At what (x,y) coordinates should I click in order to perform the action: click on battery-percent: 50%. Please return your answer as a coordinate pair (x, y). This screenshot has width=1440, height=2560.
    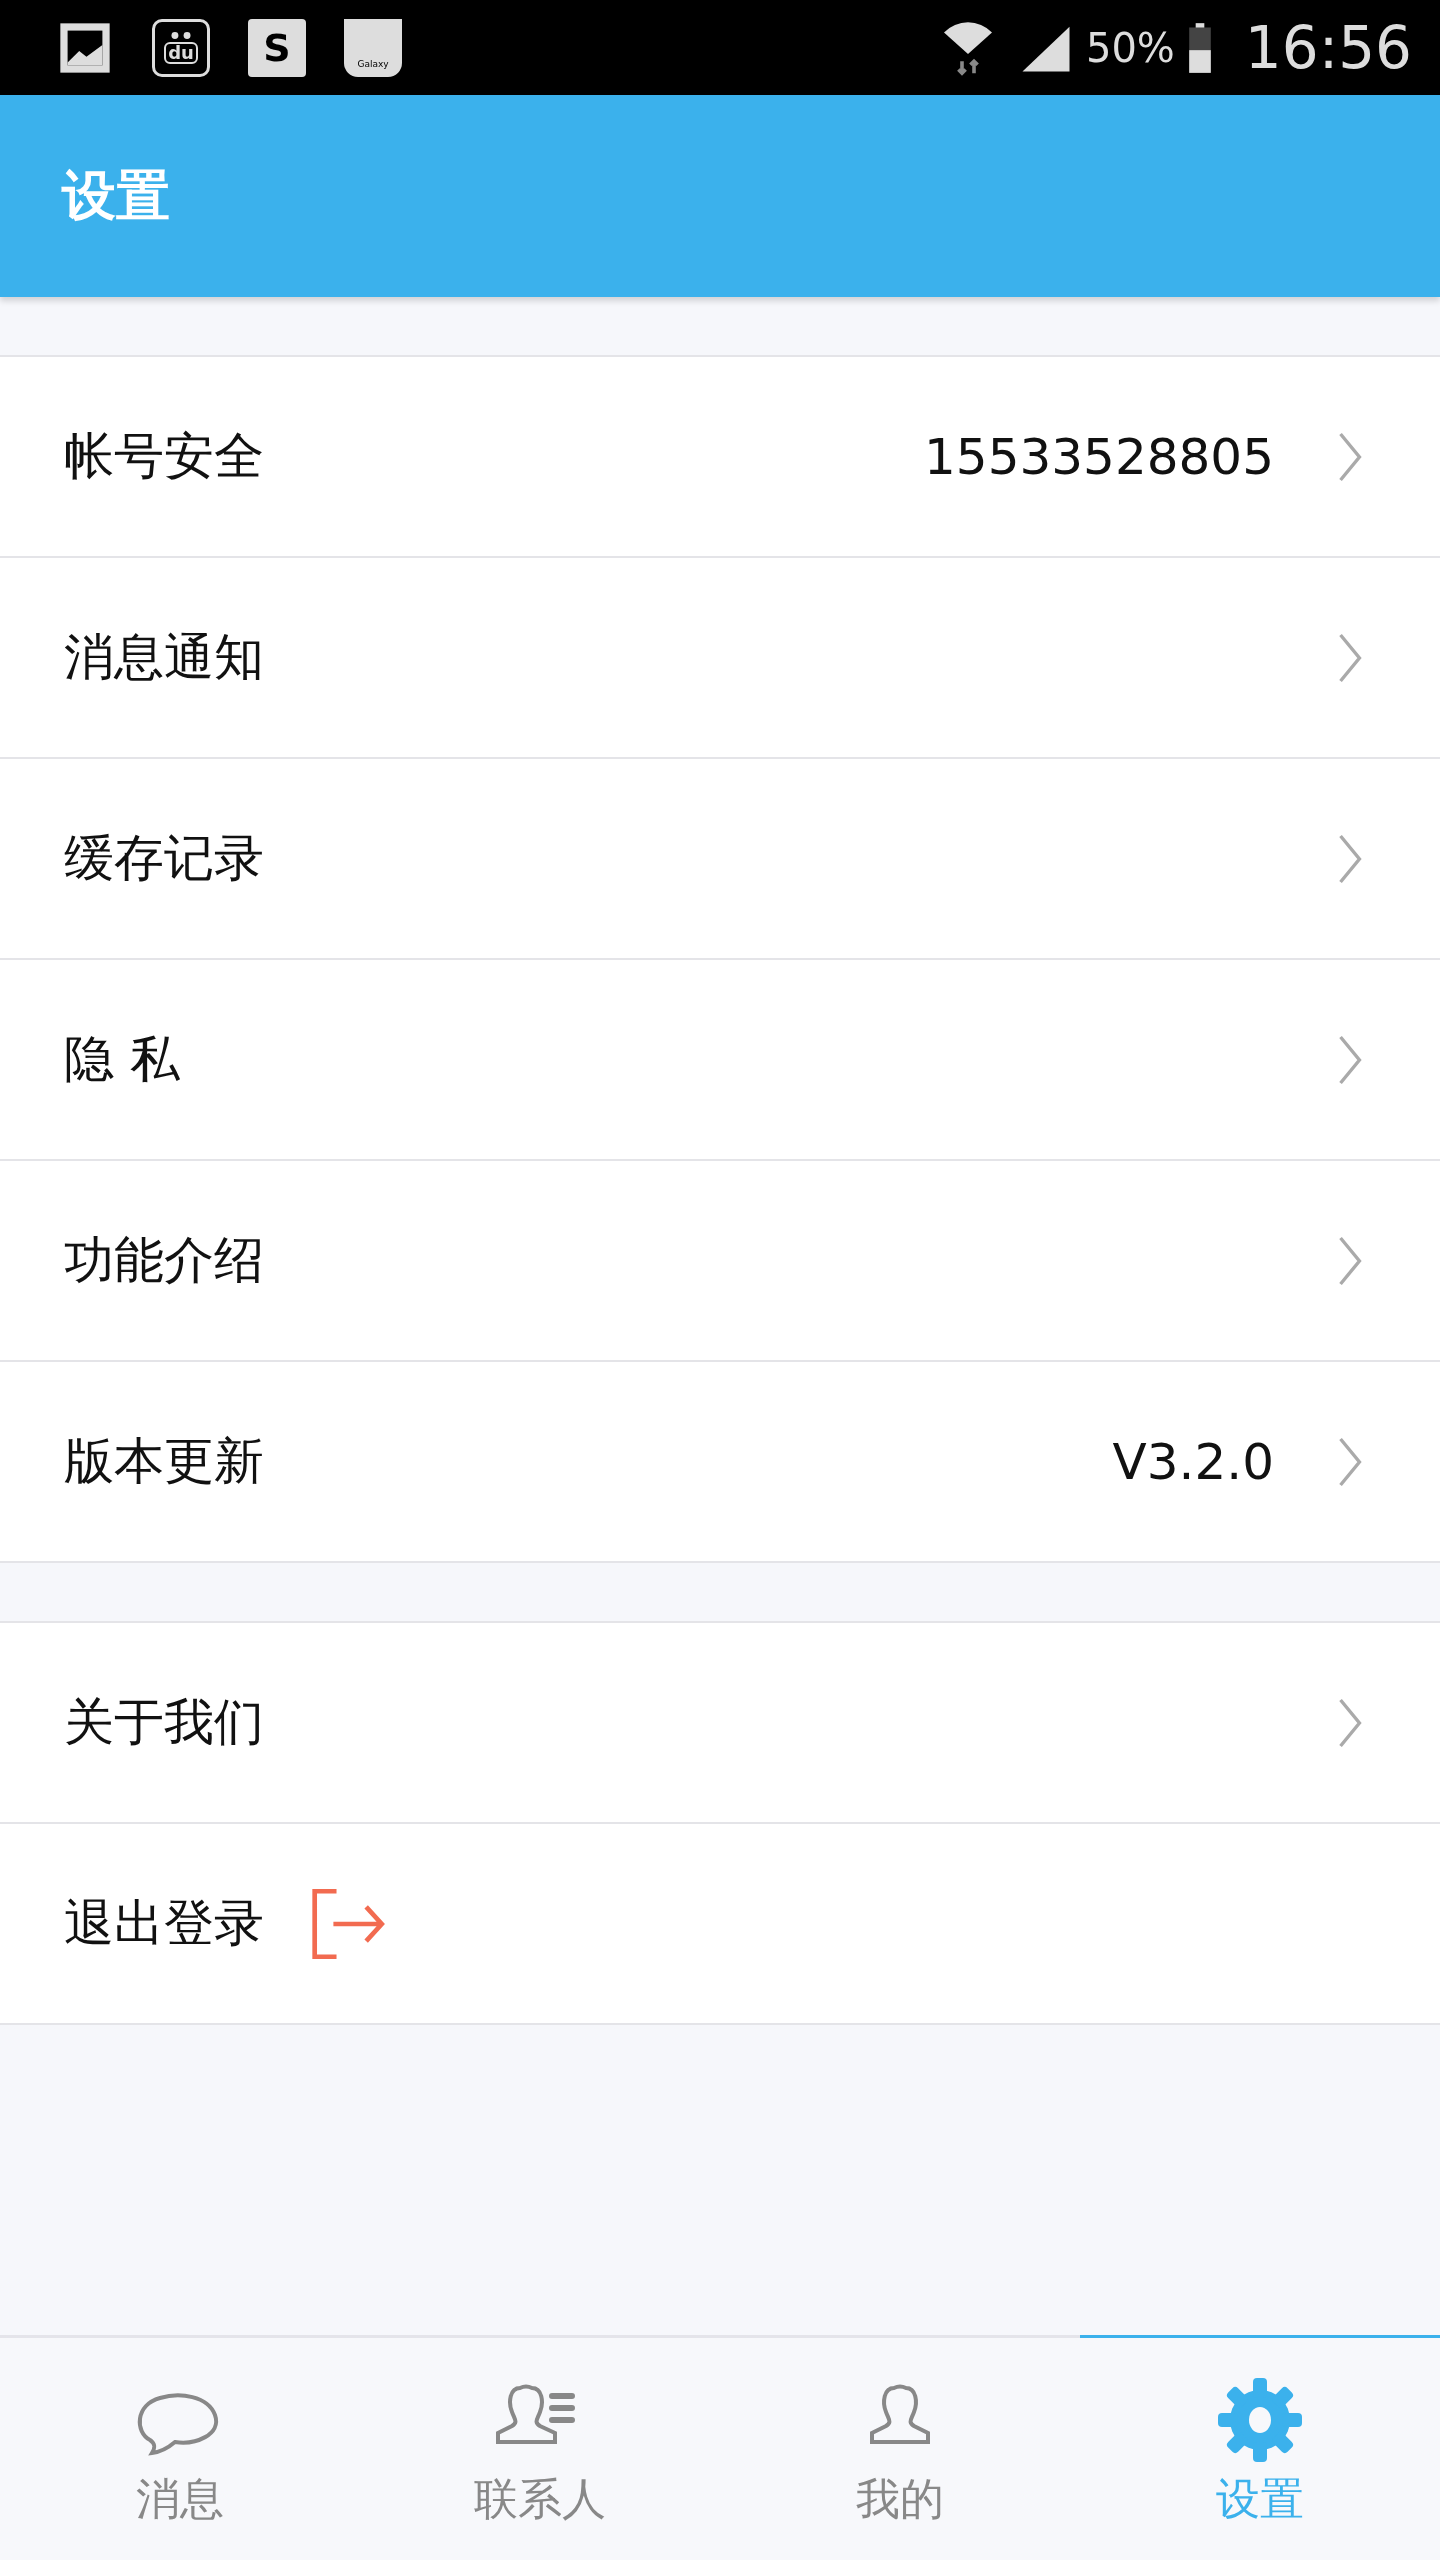
    Looking at the image, I should click on (1130, 47).